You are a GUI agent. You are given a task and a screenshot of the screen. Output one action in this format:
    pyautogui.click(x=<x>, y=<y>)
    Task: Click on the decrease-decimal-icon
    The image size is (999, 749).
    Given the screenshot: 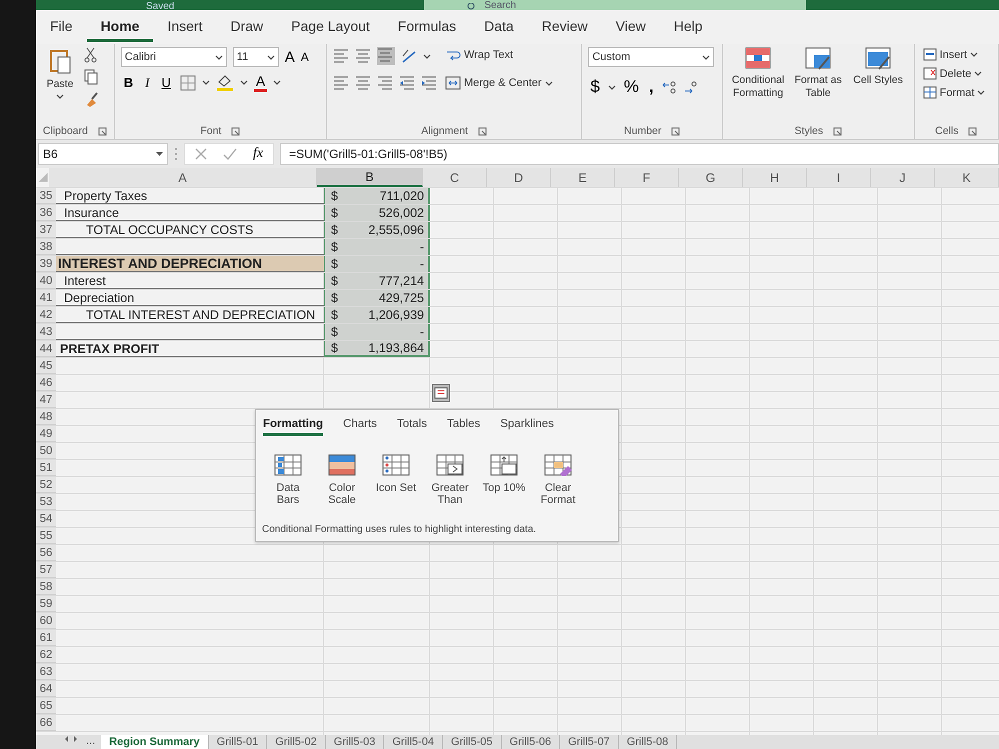 What is the action you would take?
    pyautogui.click(x=690, y=87)
    